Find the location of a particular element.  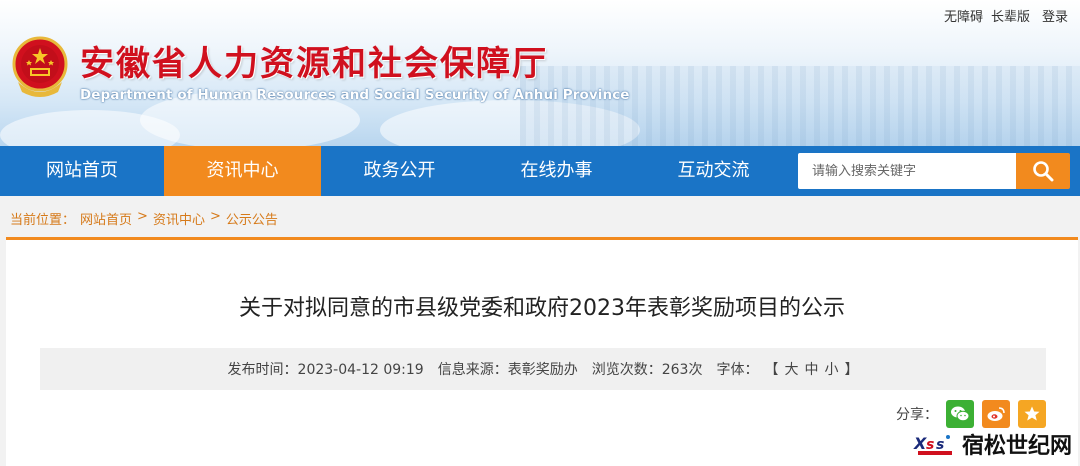

font-size-small: 小 is located at coordinates (831, 369).